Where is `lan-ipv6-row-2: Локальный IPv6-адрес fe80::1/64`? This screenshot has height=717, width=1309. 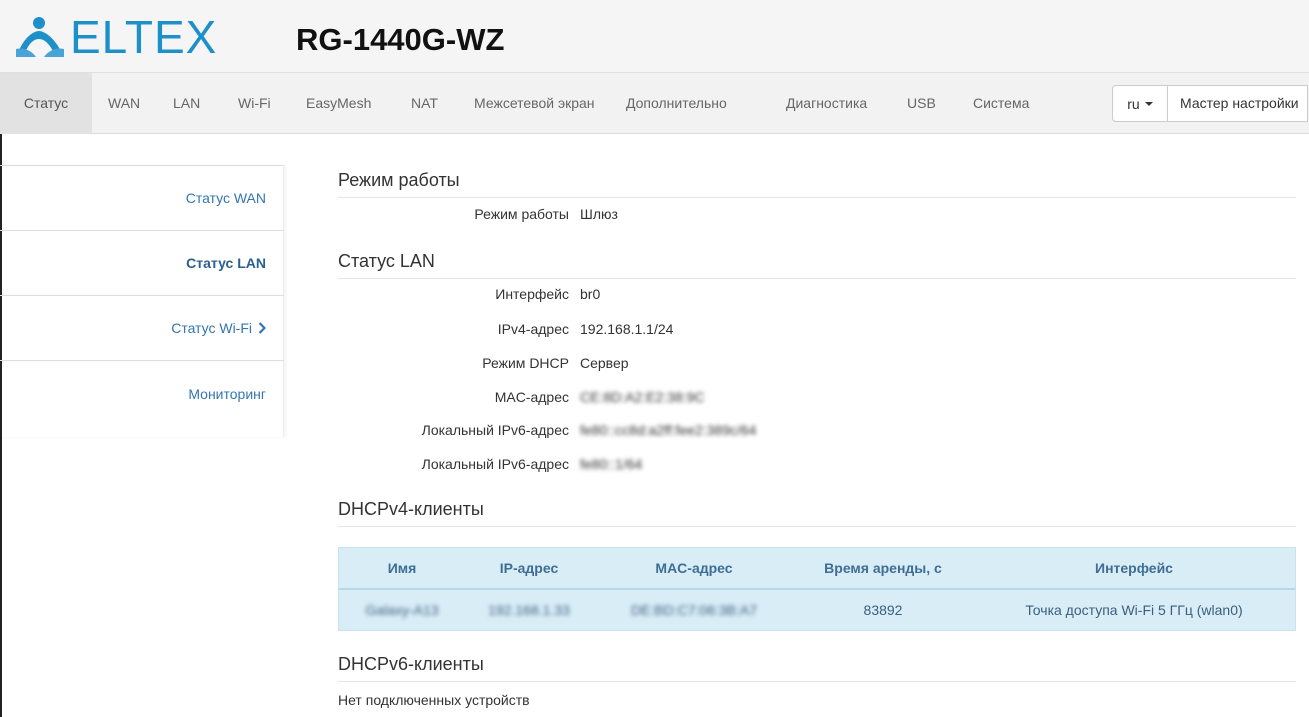 lan-ipv6-row-2: Локальный IPv6-адрес fe80::1/64 is located at coordinates (817, 466).